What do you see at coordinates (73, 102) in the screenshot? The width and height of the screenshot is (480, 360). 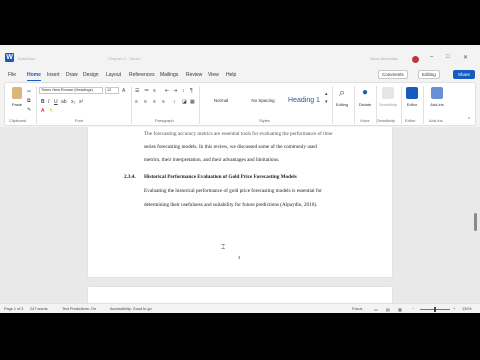 I see `subscript-icon: x₂` at bounding box center [73, 102].